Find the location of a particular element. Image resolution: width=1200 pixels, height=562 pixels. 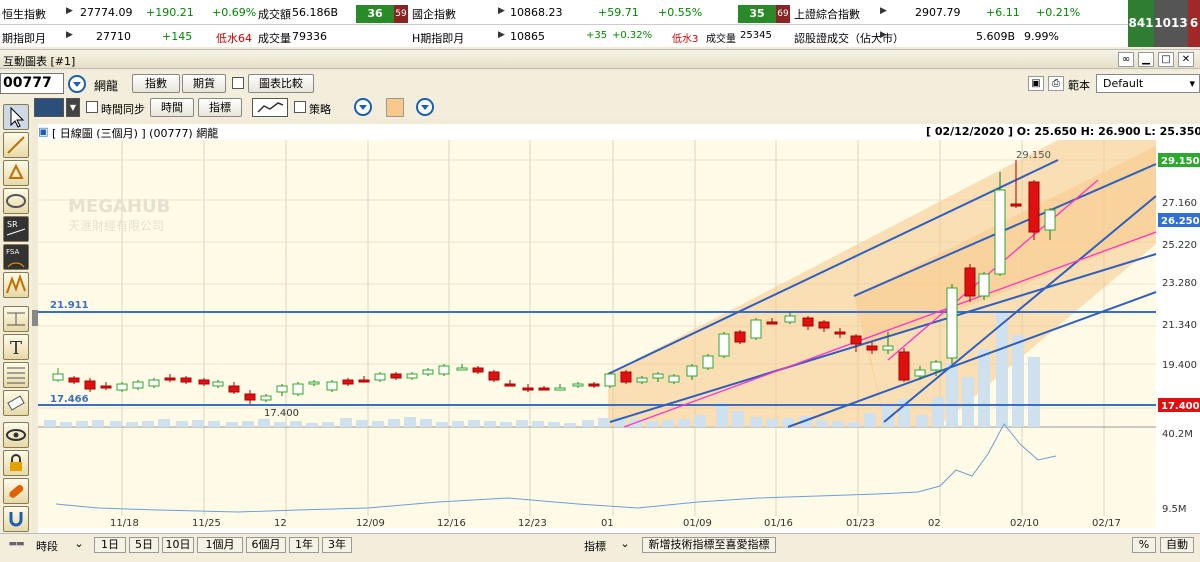

fibonacci-tool-icon is located at coordinates (16, 375).